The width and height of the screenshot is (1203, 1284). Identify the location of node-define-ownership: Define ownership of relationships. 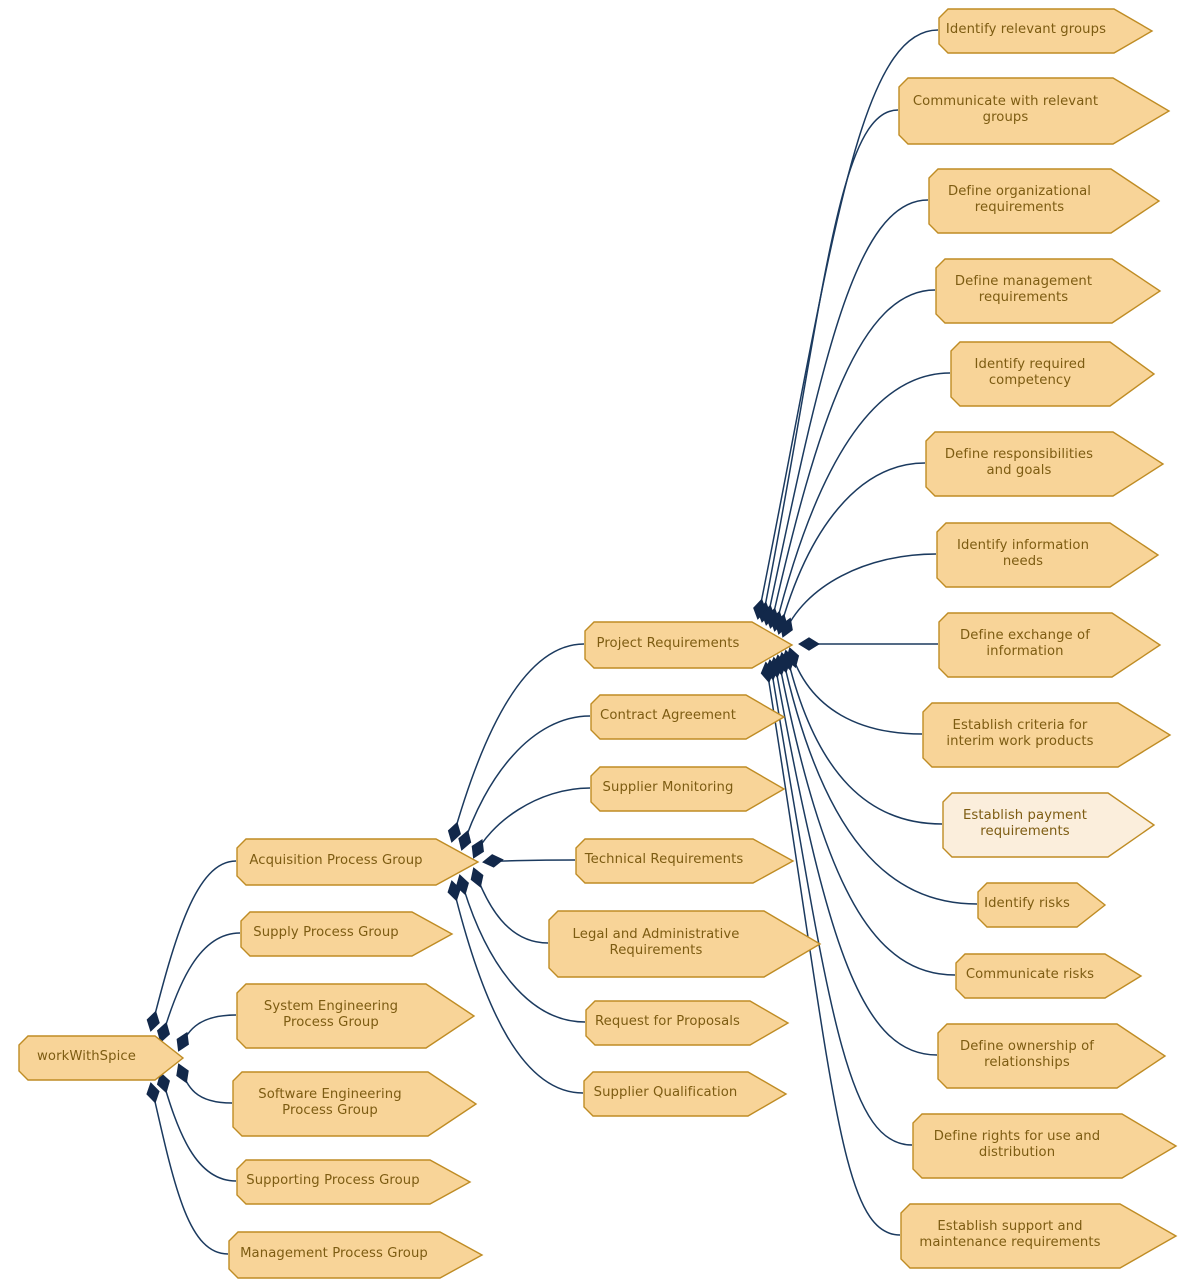
(1052, 1056).